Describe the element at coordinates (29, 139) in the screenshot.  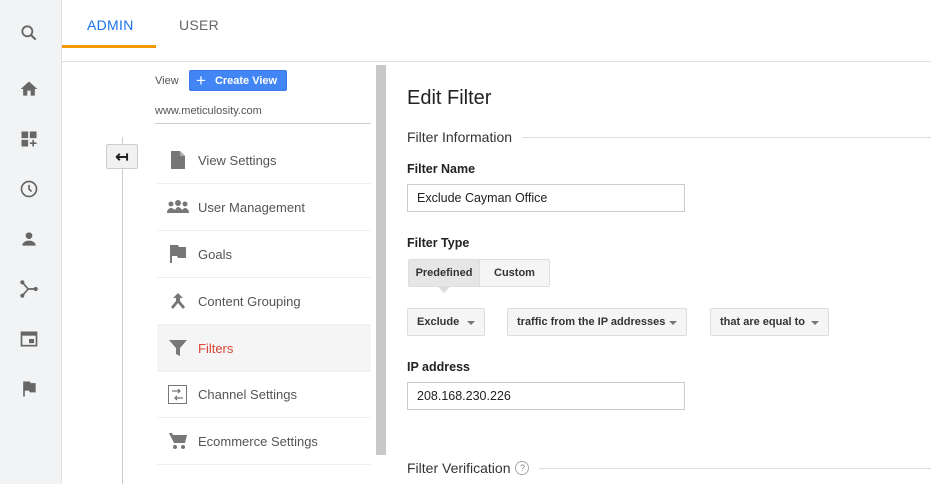
I see `dashboard-icon` at that location.